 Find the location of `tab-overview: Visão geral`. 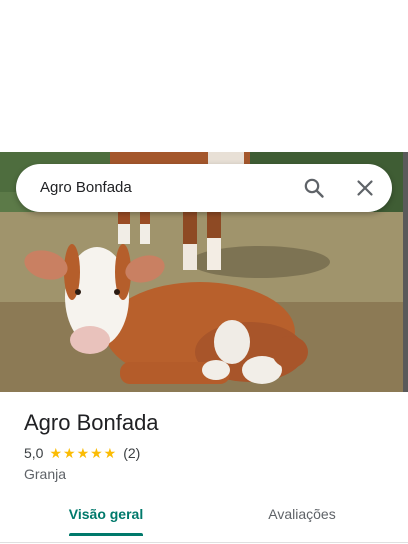

tab-overview: Visão geral is located at coordinates (106, 514).